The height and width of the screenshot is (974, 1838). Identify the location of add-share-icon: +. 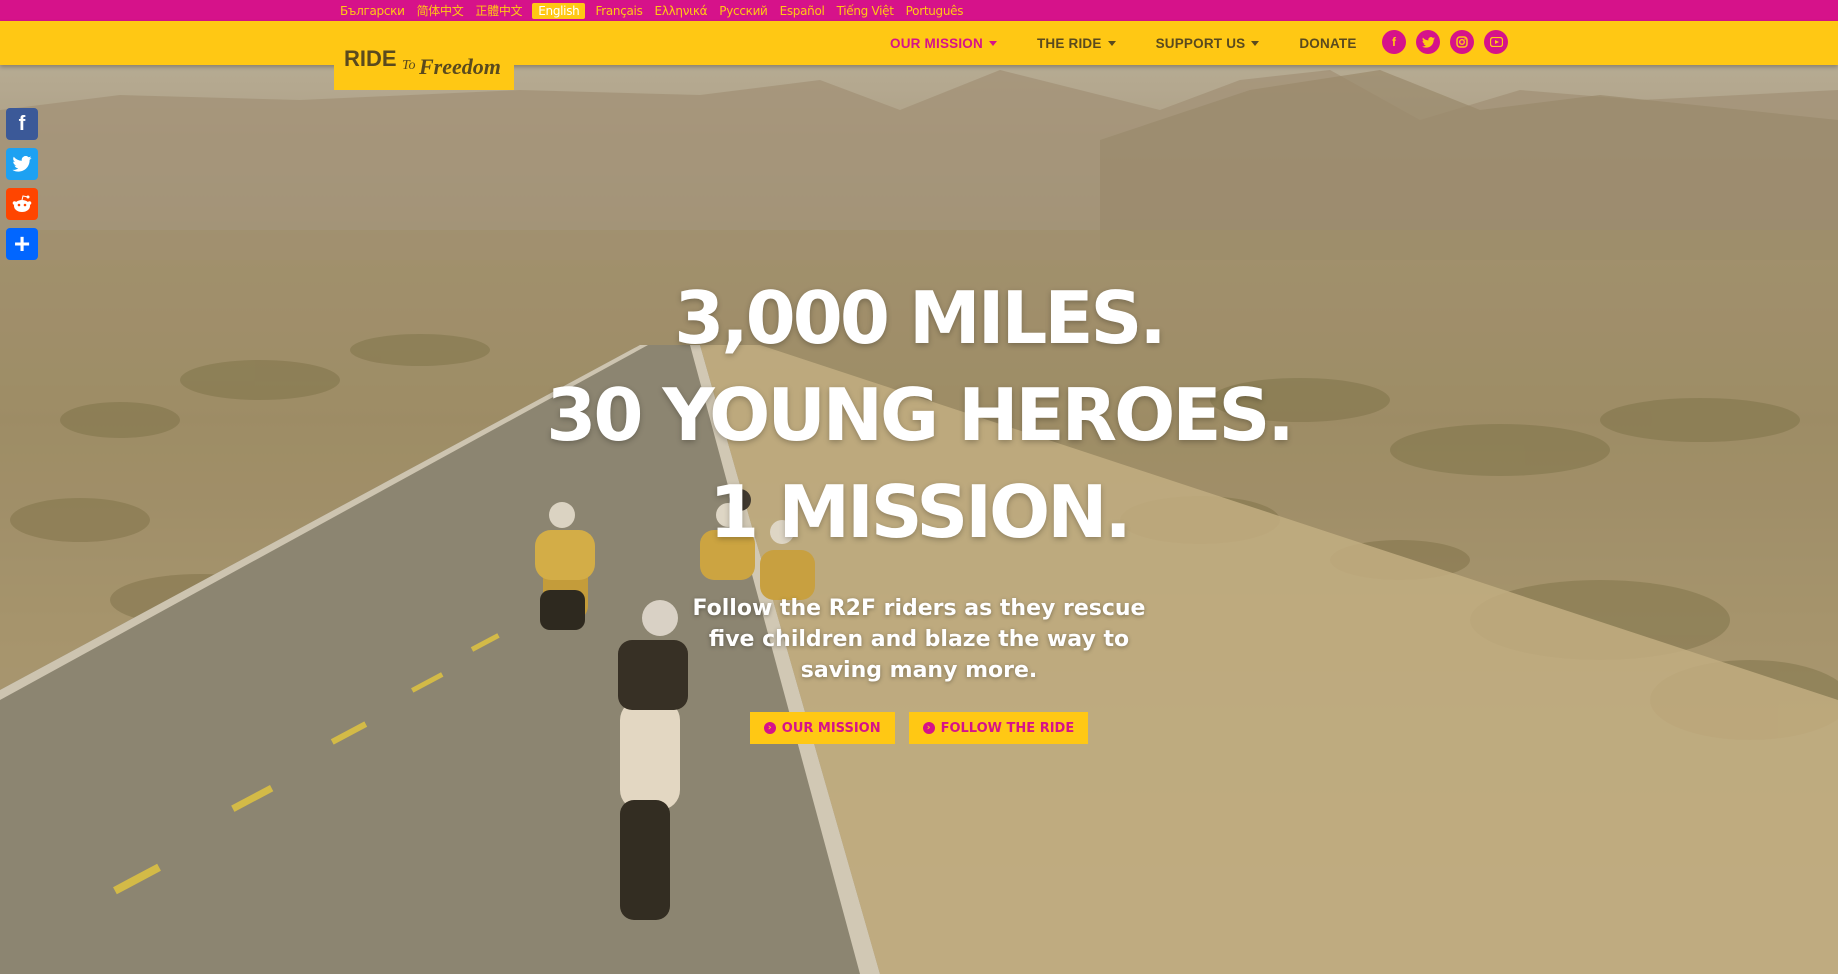
(22, 244).